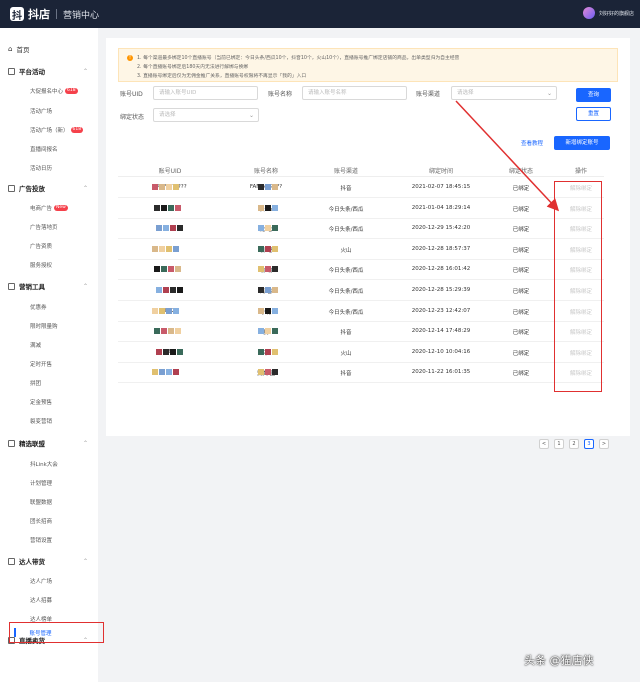 The height and width of the screenshot is (682, 640). Describe the element at coordinates (507, 156) in the screenshot. I see `annotation-arrow` at that location.